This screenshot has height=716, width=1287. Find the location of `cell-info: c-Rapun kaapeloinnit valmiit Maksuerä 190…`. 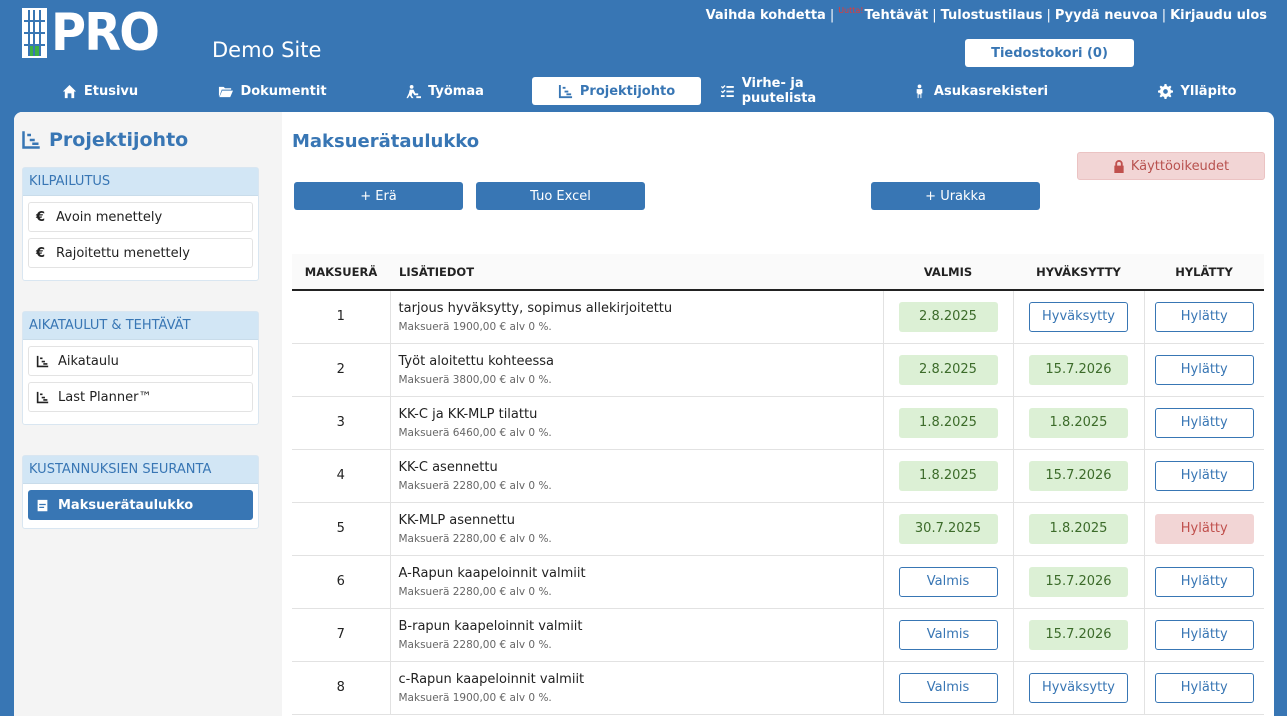

cell-info: c-Rapun kaapeloinnit valmiit Maksuerä 190… is located at coordinates (636, 688).